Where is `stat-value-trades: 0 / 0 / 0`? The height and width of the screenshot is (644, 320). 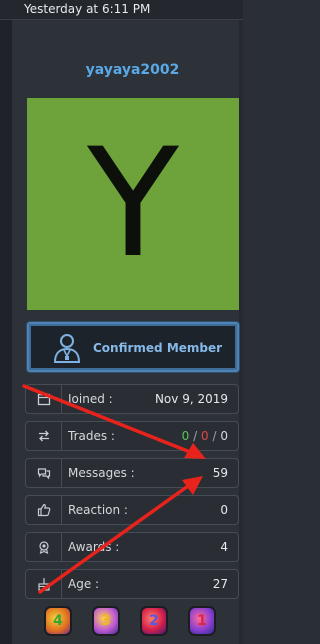 stat-value-trades: 0 / 0 / 0 is located at coordinates (205, 436).